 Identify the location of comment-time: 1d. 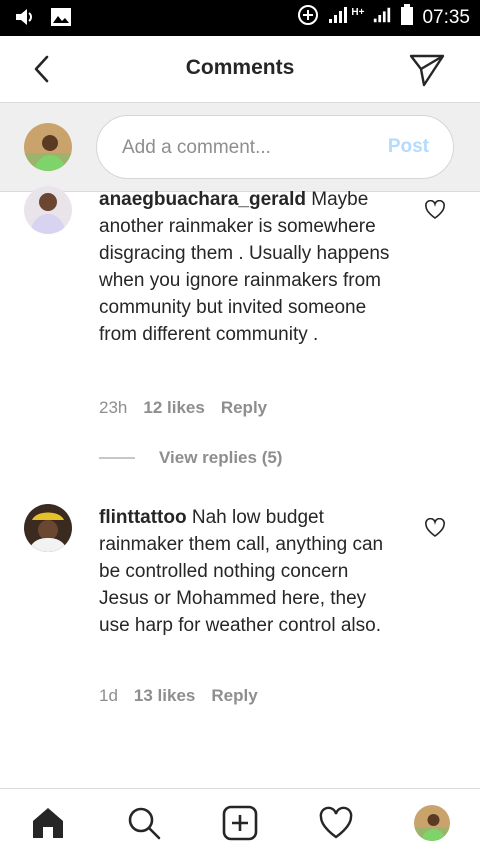
(108, 695).